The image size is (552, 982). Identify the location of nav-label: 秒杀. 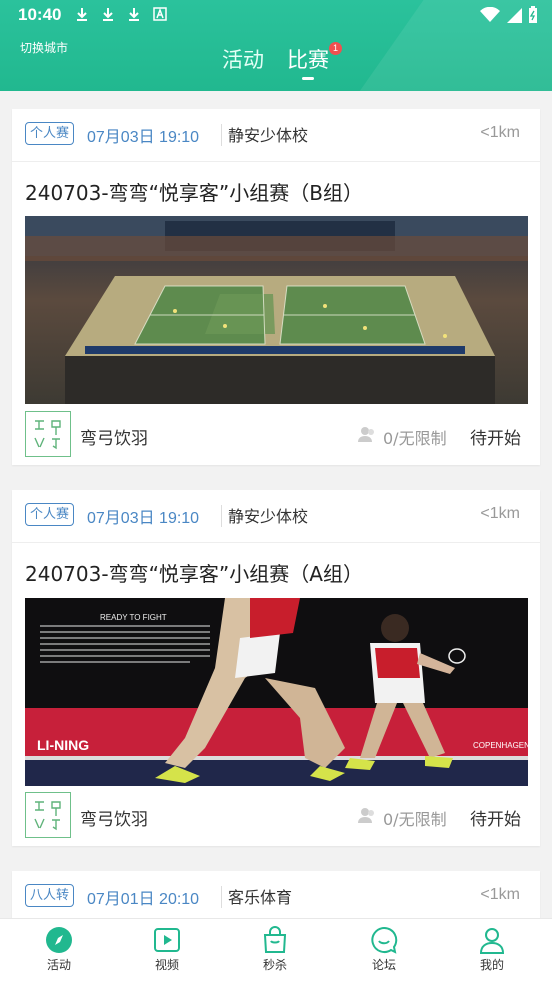
(274, 965).